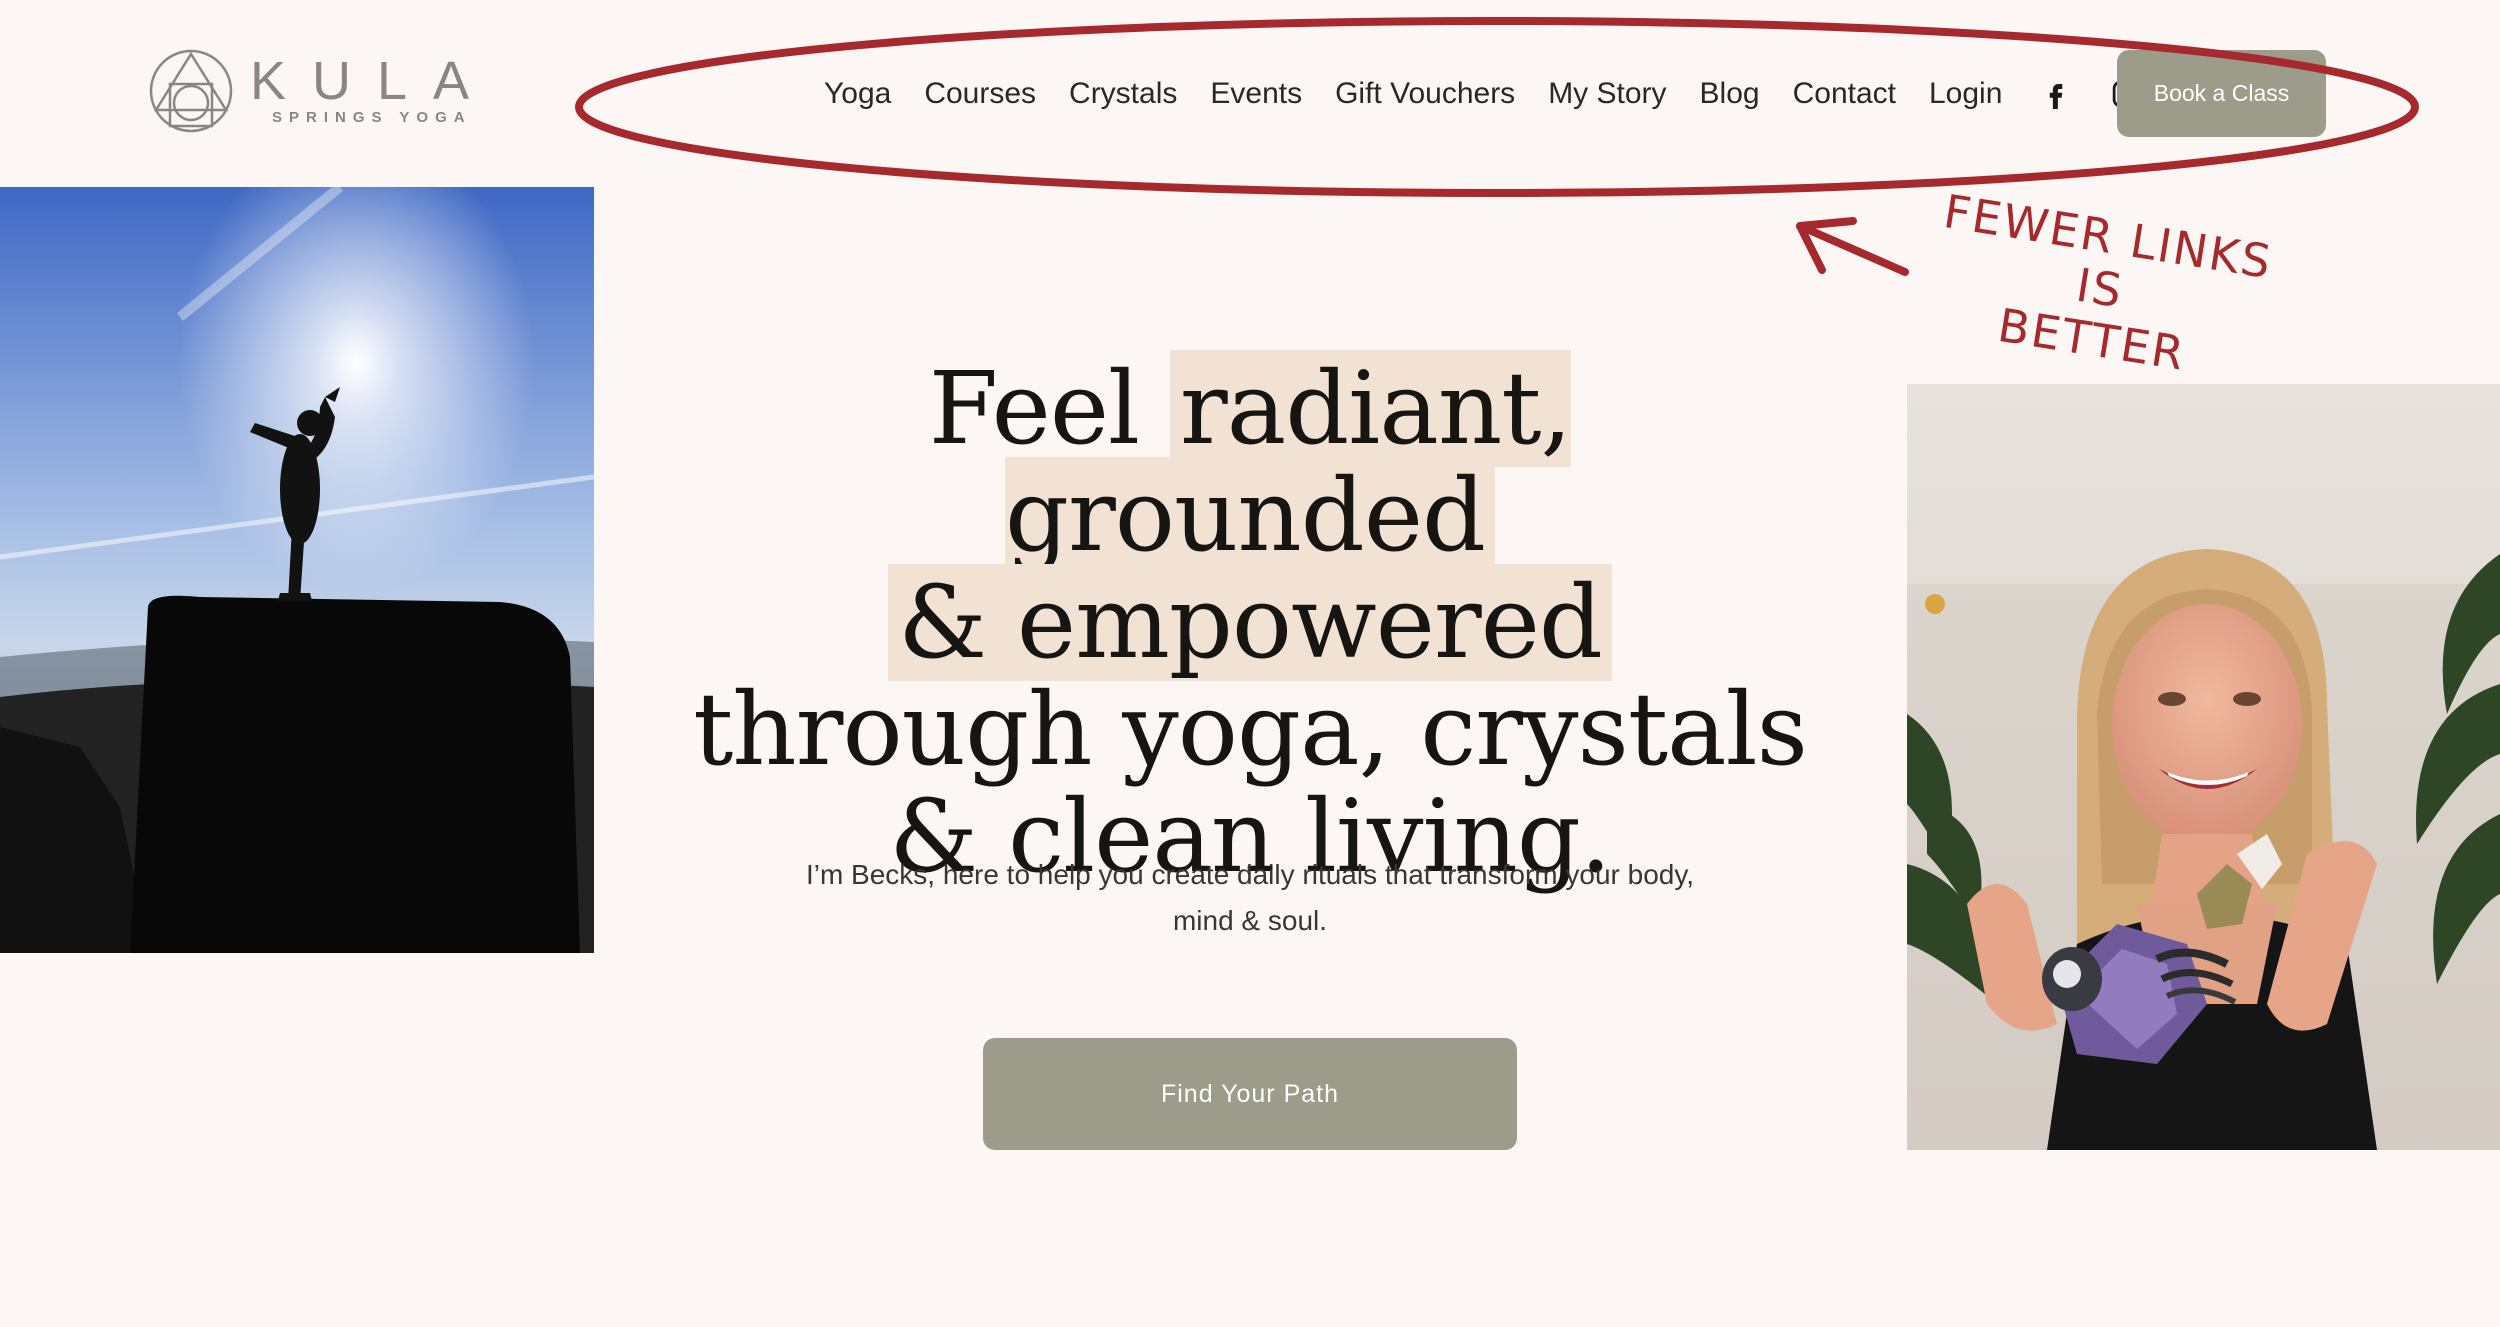 This screenshot has height=1327, width=2500. I want to click on yoga-pose-photo, so click(297, 570).